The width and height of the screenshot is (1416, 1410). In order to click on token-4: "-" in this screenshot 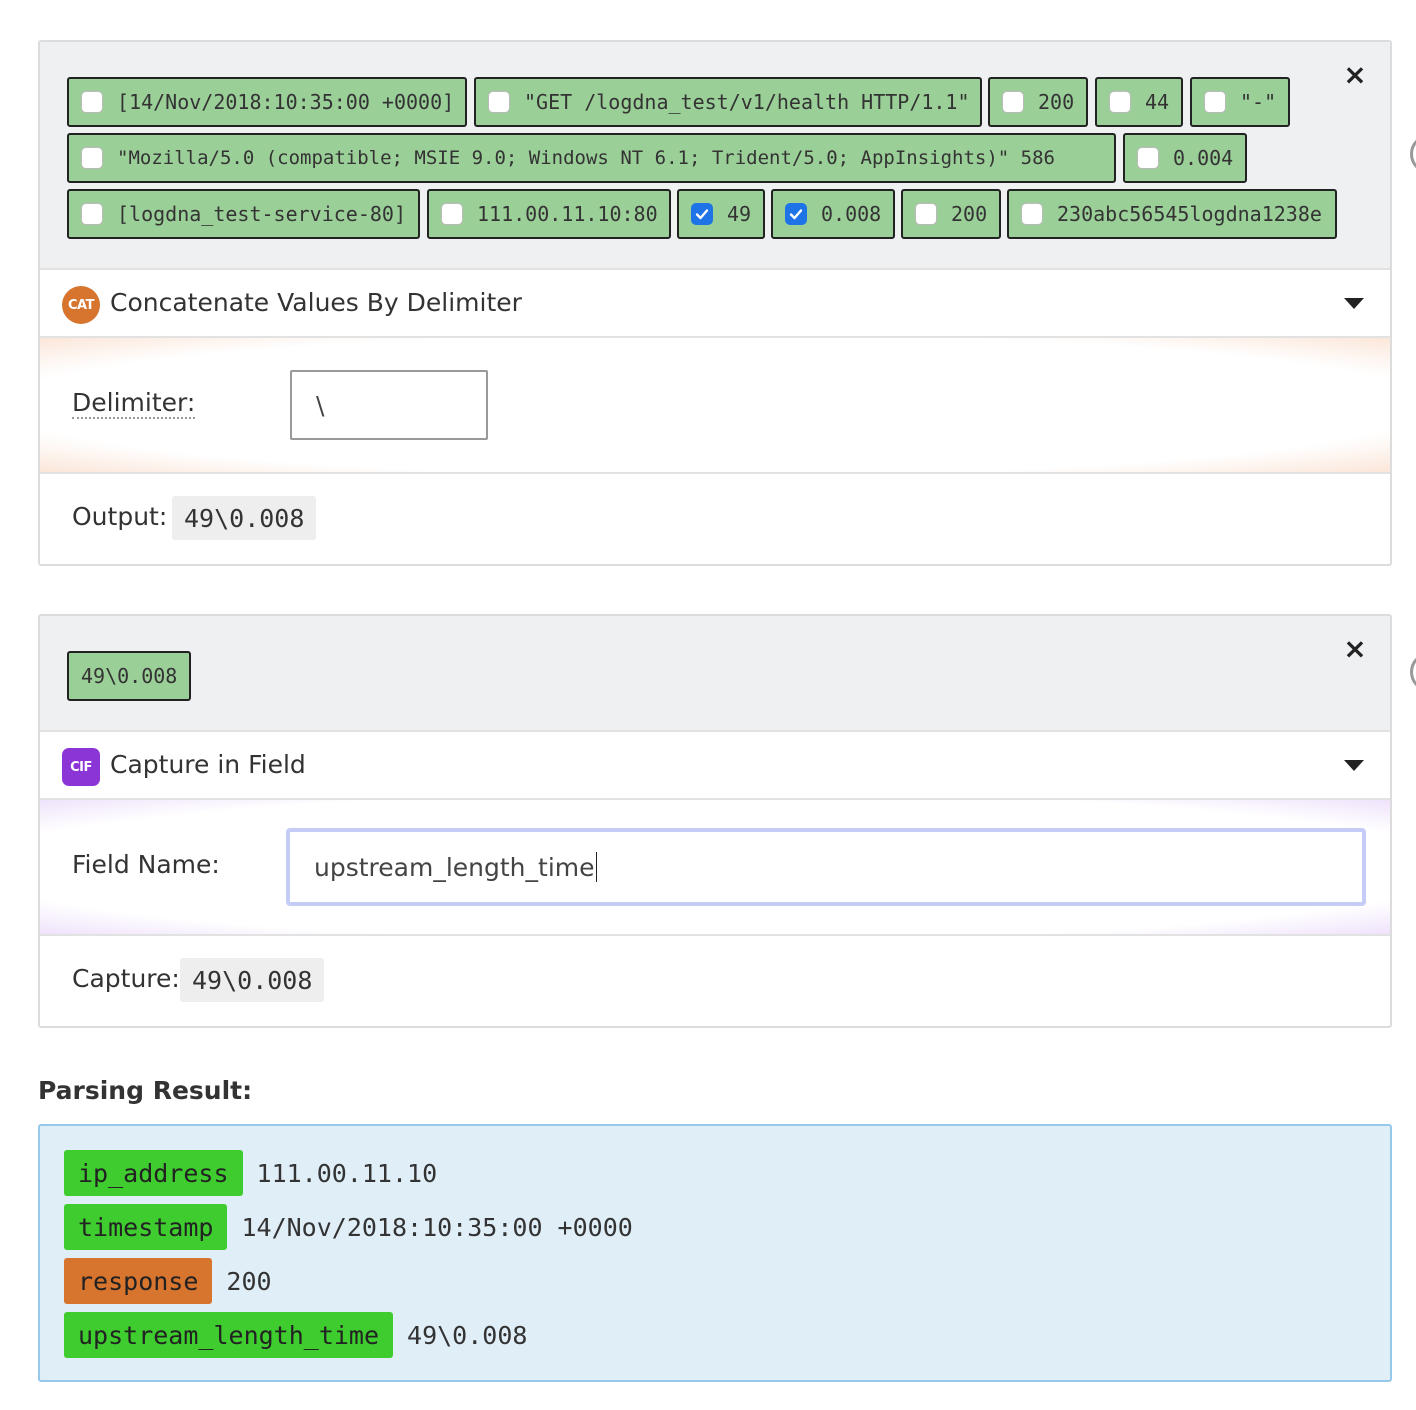, I will do `click(1240, 102)`.